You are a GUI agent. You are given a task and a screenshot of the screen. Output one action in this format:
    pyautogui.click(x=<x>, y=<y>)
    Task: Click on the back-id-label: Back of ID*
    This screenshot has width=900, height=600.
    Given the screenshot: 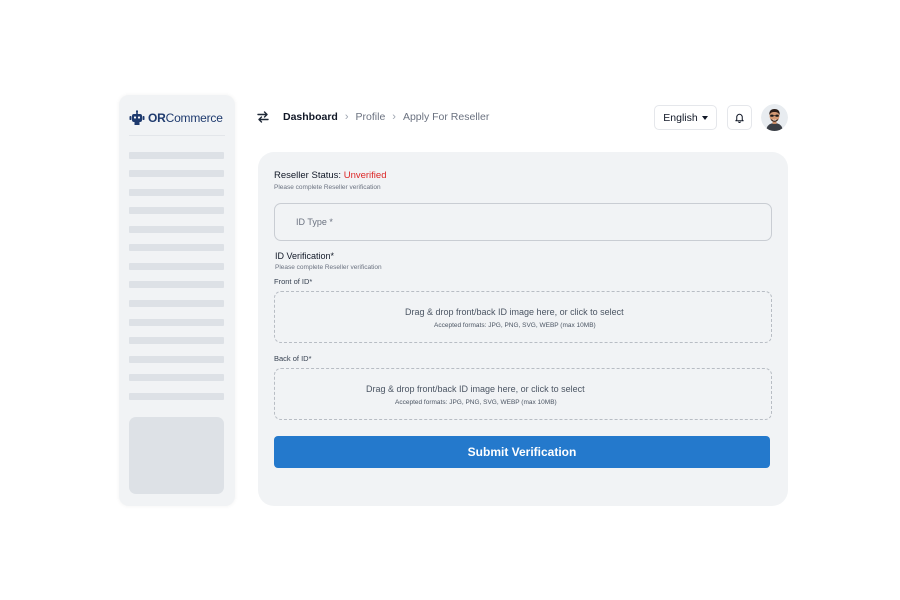 What is the action you would take?
    pyautogui.click(x=293, y=358)
    